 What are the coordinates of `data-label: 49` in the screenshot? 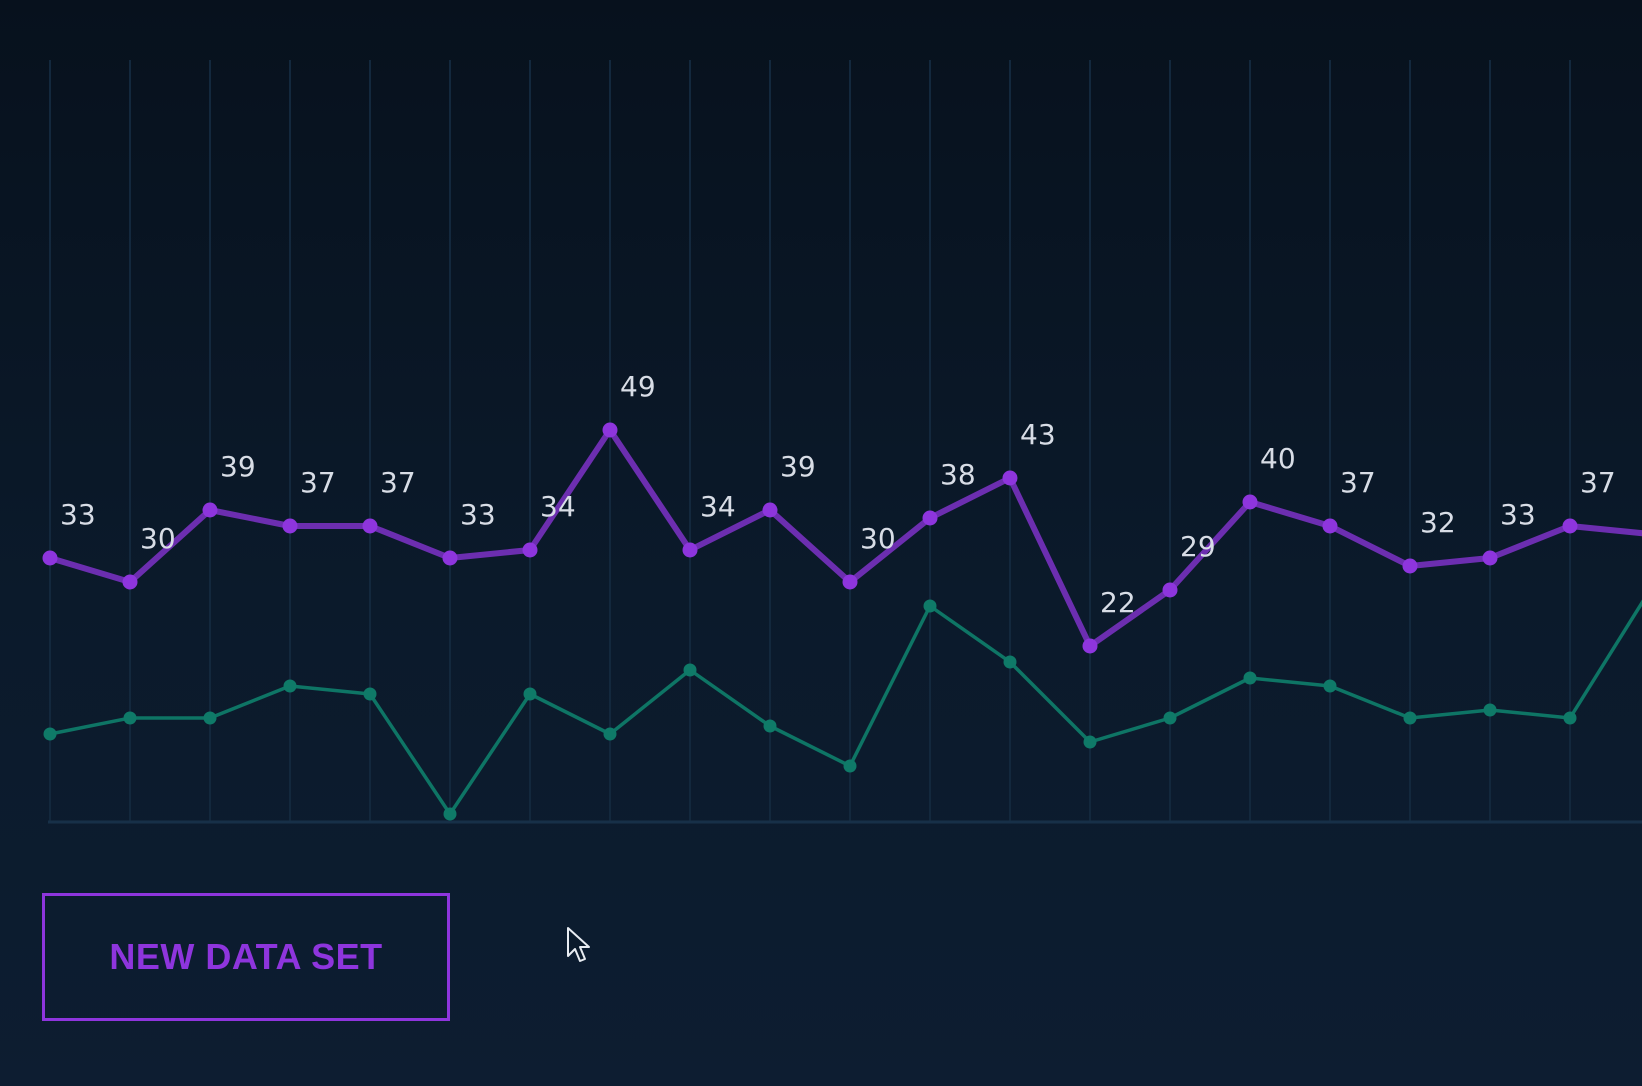 It's located at (638, 386).